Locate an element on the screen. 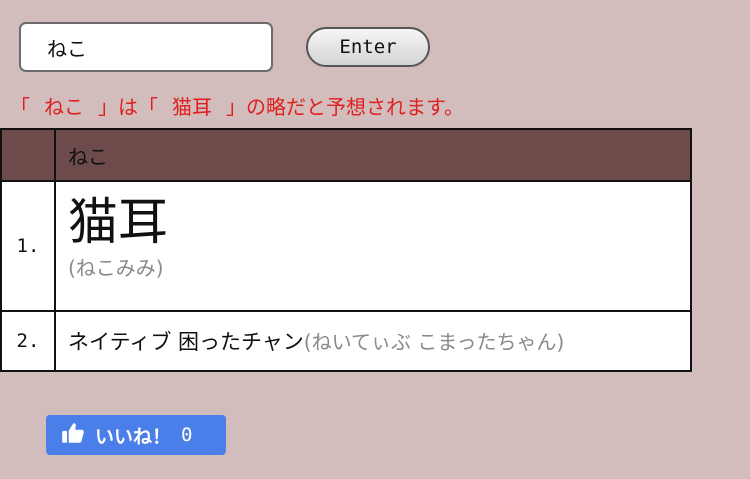 The width and height of the screenshot is (750, 479). table-header-row: ねこ is located at coordinates (346, 155).